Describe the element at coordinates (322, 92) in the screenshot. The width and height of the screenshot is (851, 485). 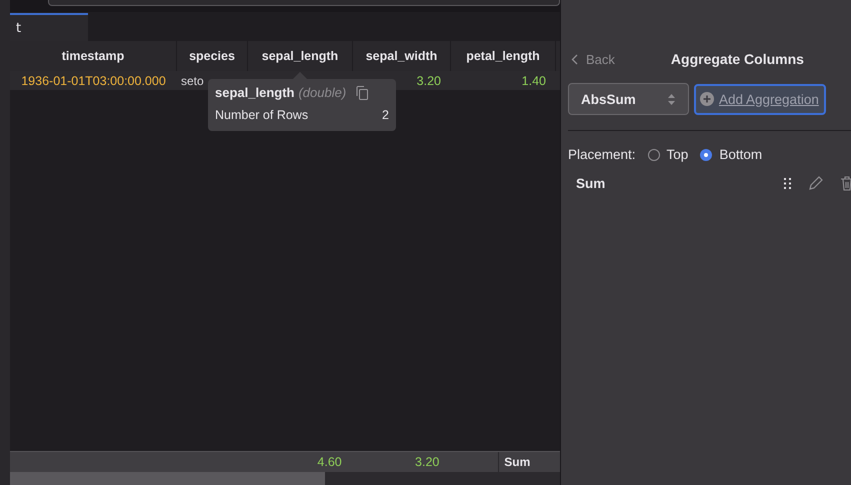
I see `tooltip-column-type: (double)` at that location.